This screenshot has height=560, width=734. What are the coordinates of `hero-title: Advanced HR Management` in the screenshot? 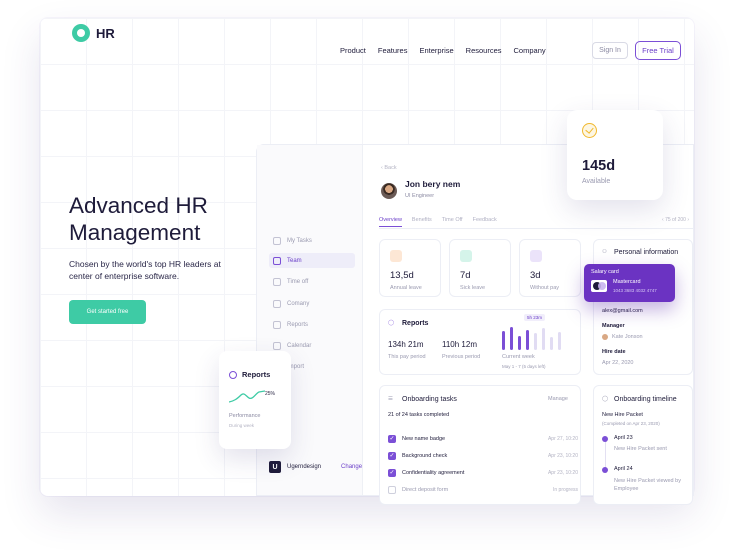 It's located at (137, 219).